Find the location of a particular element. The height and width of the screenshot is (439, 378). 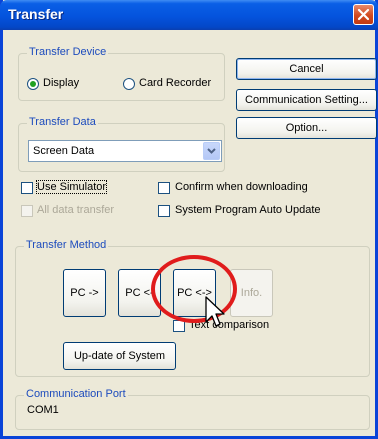

radio-card-recorder-label: Card Recorder is located at coordinates (175, 83).